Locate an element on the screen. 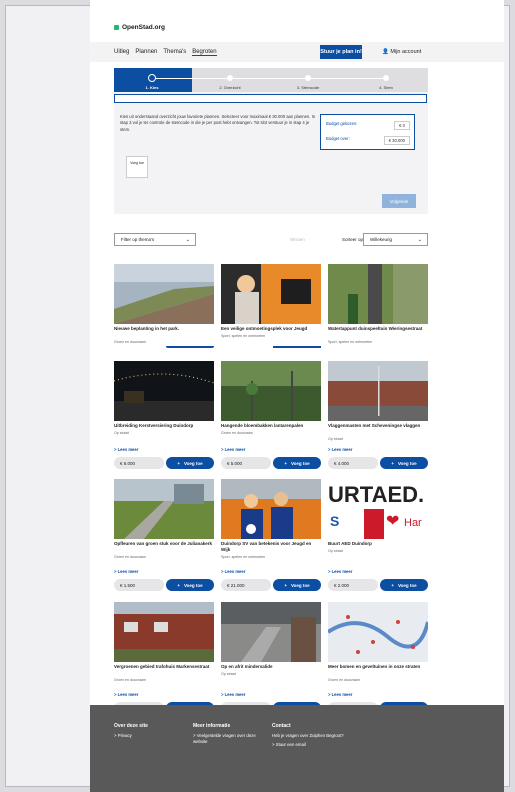 The width and height of the screenshot is (515, 792). step-1-label: 1. Kies is located at coordinates (152, 87).